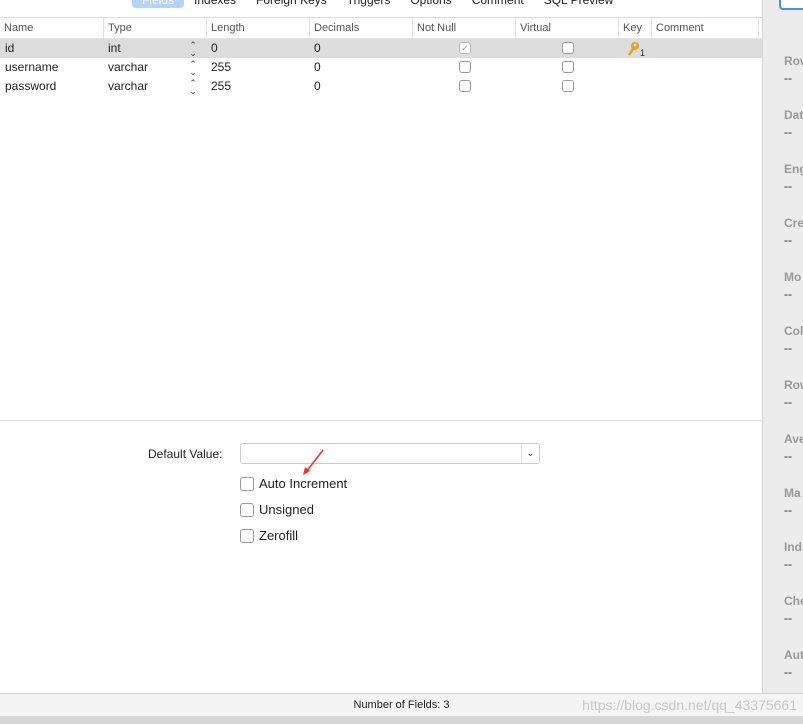 The width and height of the screenshot is (803, 724). What do you see at coordinates (185, 454) in the screenshot?
I see `default-value-label: Default Value:` at bounding box center [185, 454].